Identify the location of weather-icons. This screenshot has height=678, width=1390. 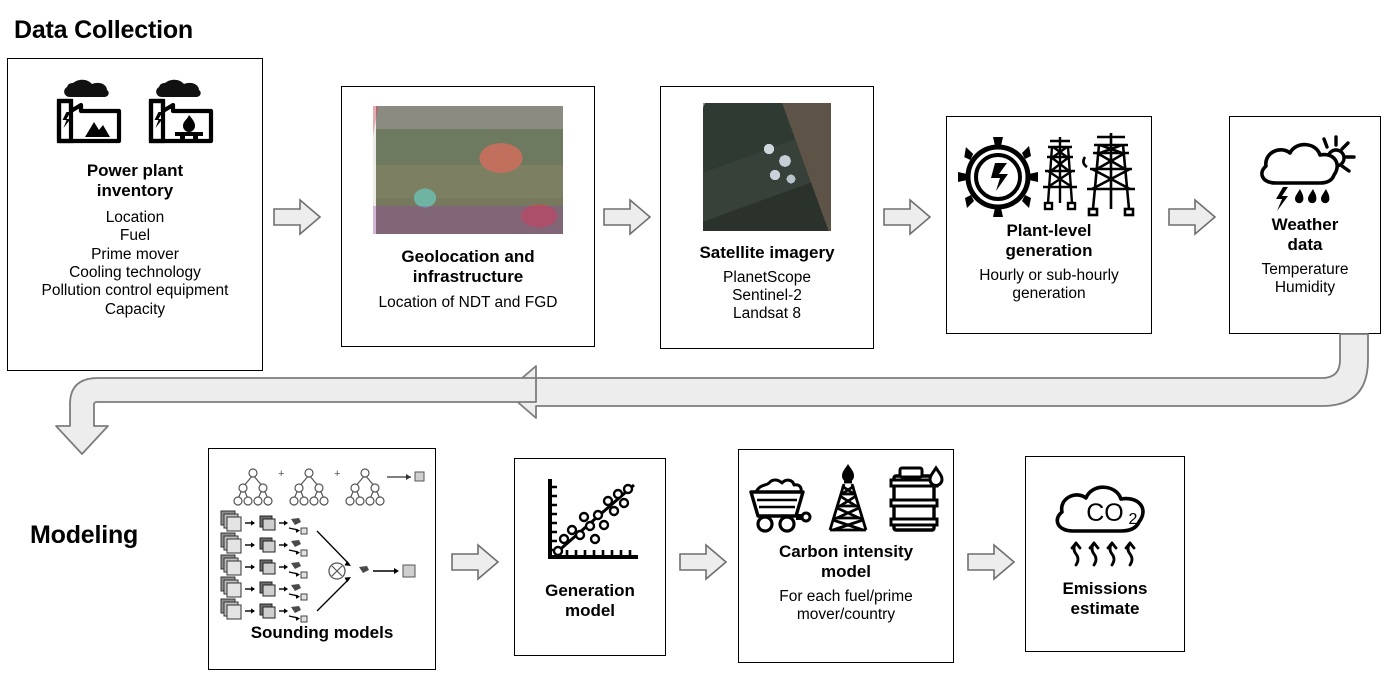
(1305, 172).